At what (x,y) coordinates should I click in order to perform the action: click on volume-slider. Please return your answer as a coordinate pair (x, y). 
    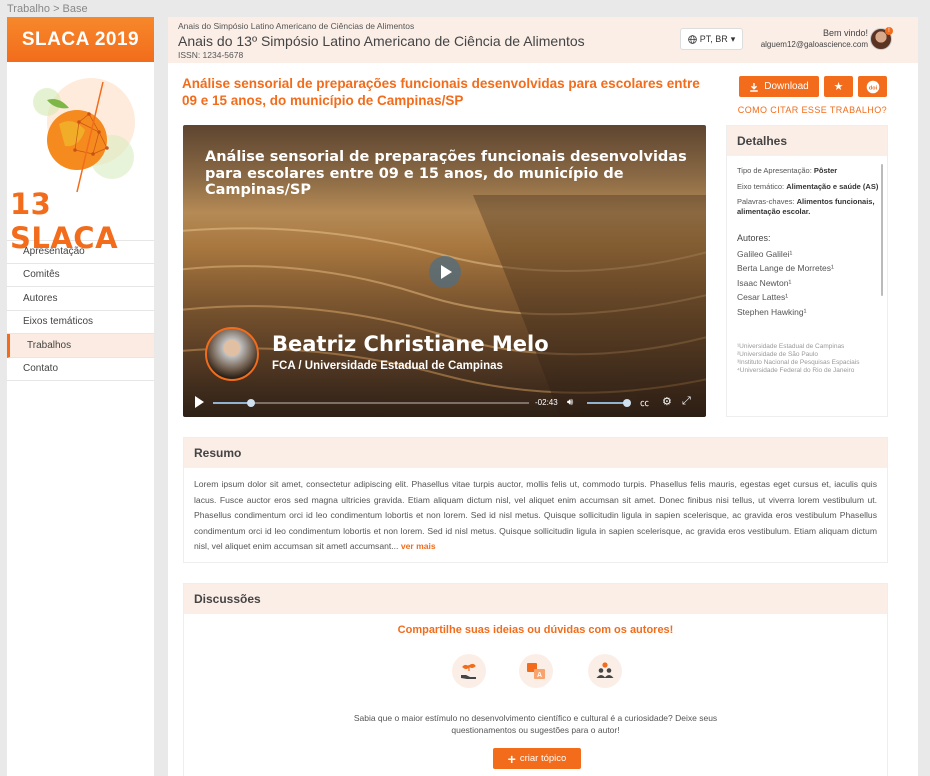
    Looking at the image, I should click on (609, 403).